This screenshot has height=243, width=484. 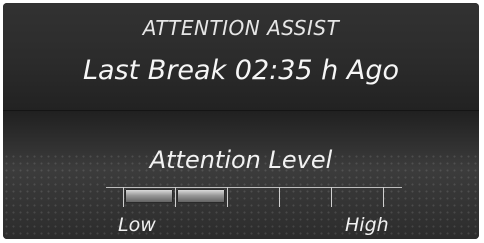 I want to click on high-label: High, so click(x=367, y=225).